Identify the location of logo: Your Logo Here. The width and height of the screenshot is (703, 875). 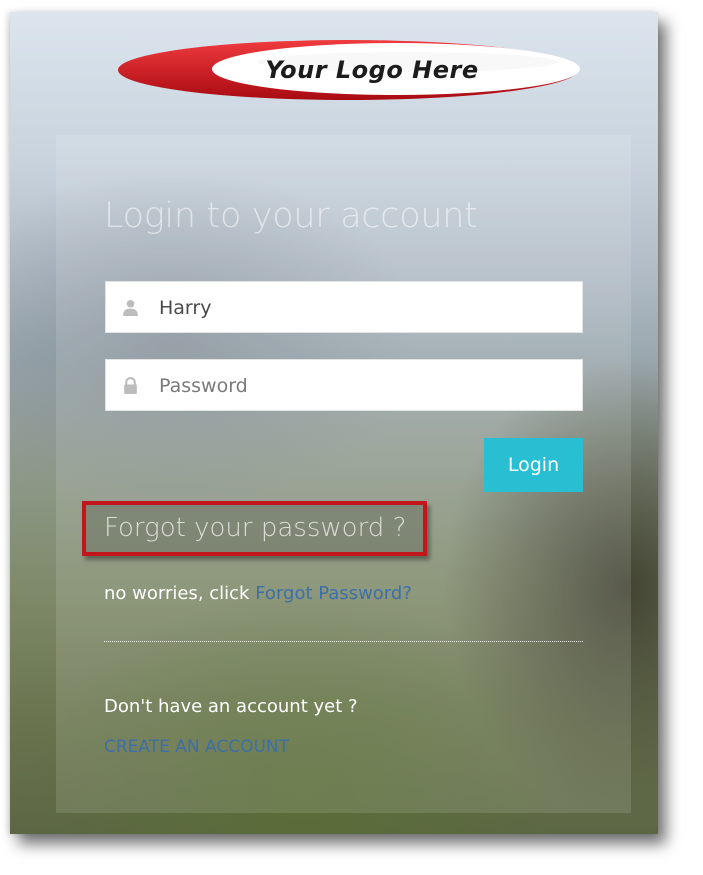
(348, 70).